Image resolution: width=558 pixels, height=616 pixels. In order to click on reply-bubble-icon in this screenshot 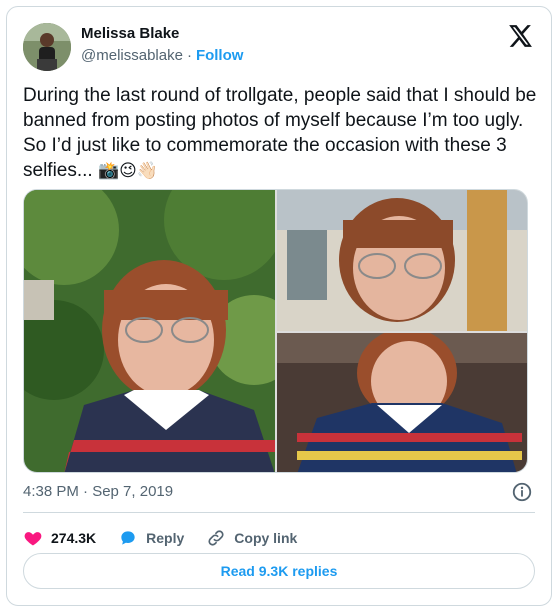, I will do `click(128, 538)`.